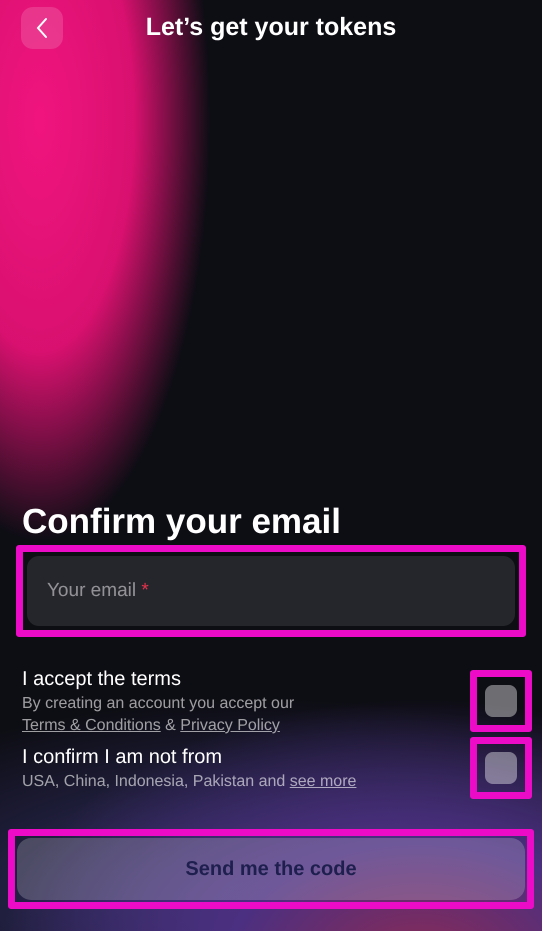 This screenshot has height=931, width=542. What do you see at coordinates (271, 28) in the screenshot?
I see `page-title: Let’s get your tokens` at bounding box center [271, 28].